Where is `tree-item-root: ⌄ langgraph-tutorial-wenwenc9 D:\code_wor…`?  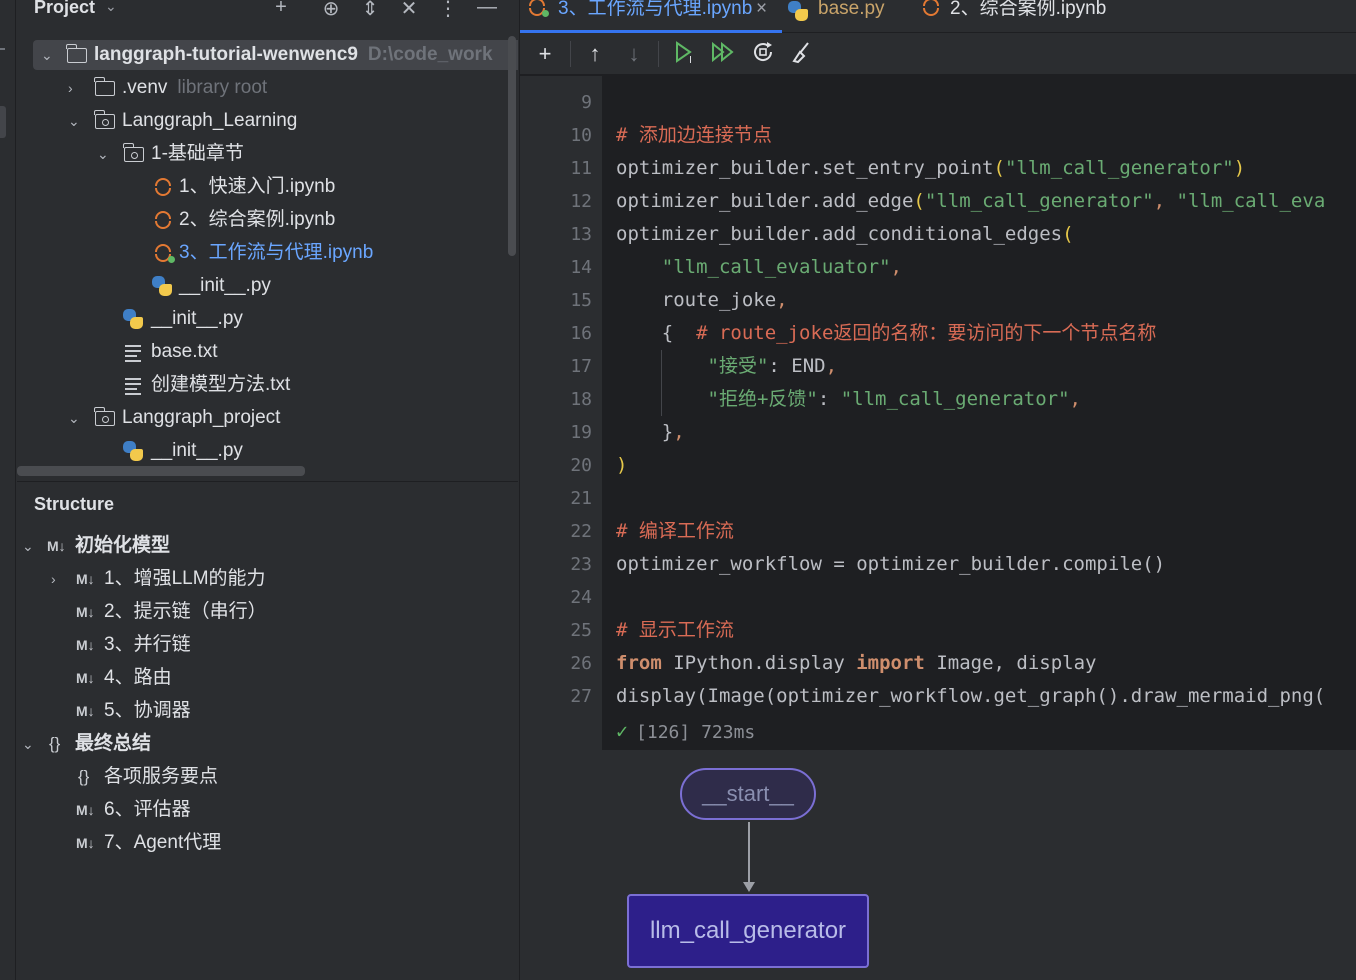
tree-item-root: ⌄ langgraph-tutorial-wenwenc9 D:\code_wor… is located at coordinates (275, 55).